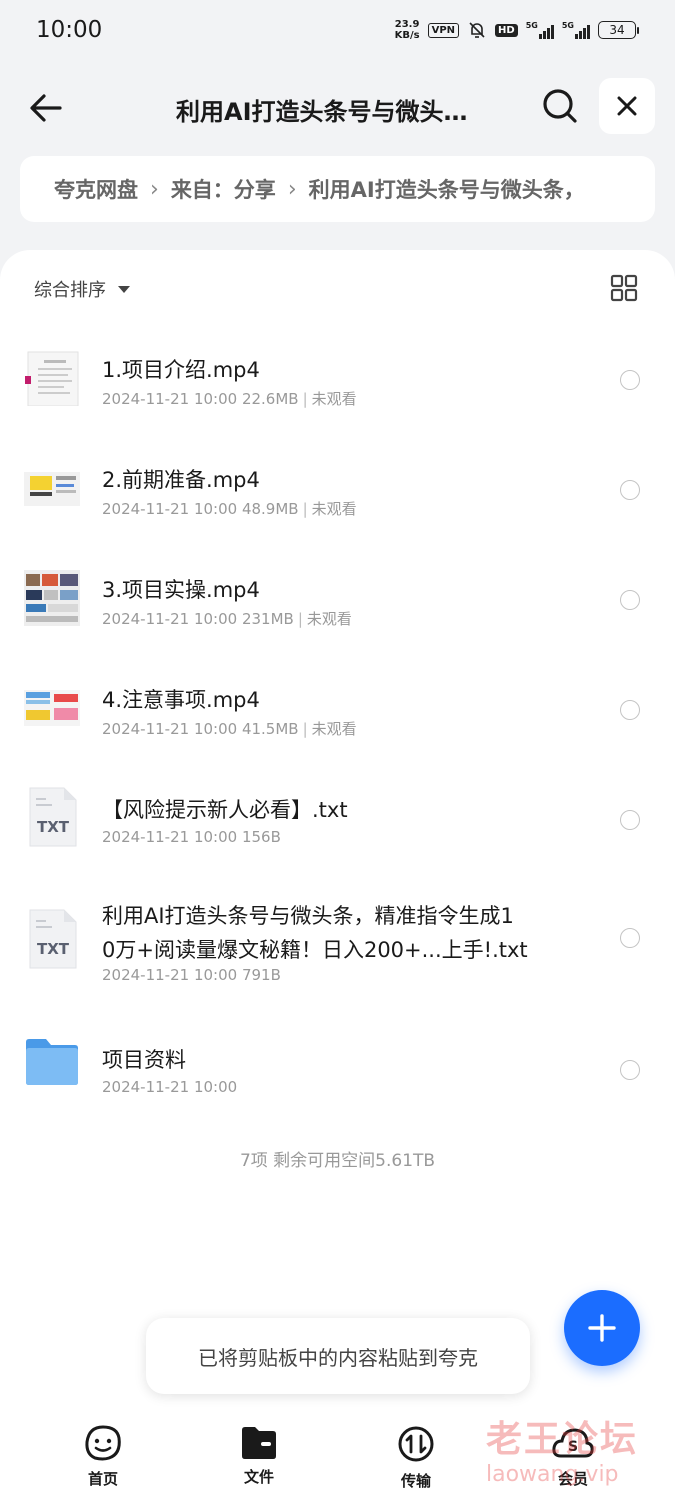 The image size is (675, 1500). I want to click on file-size: 791B, so click(261, 975).